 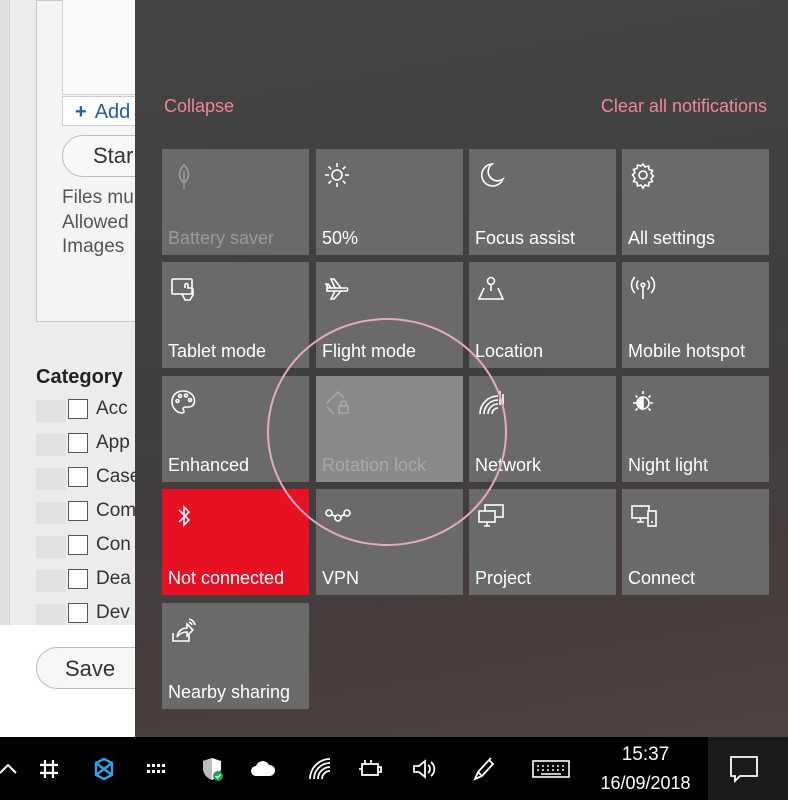 I want to click on add-file-link: + Add, so click(x=98, y=111).